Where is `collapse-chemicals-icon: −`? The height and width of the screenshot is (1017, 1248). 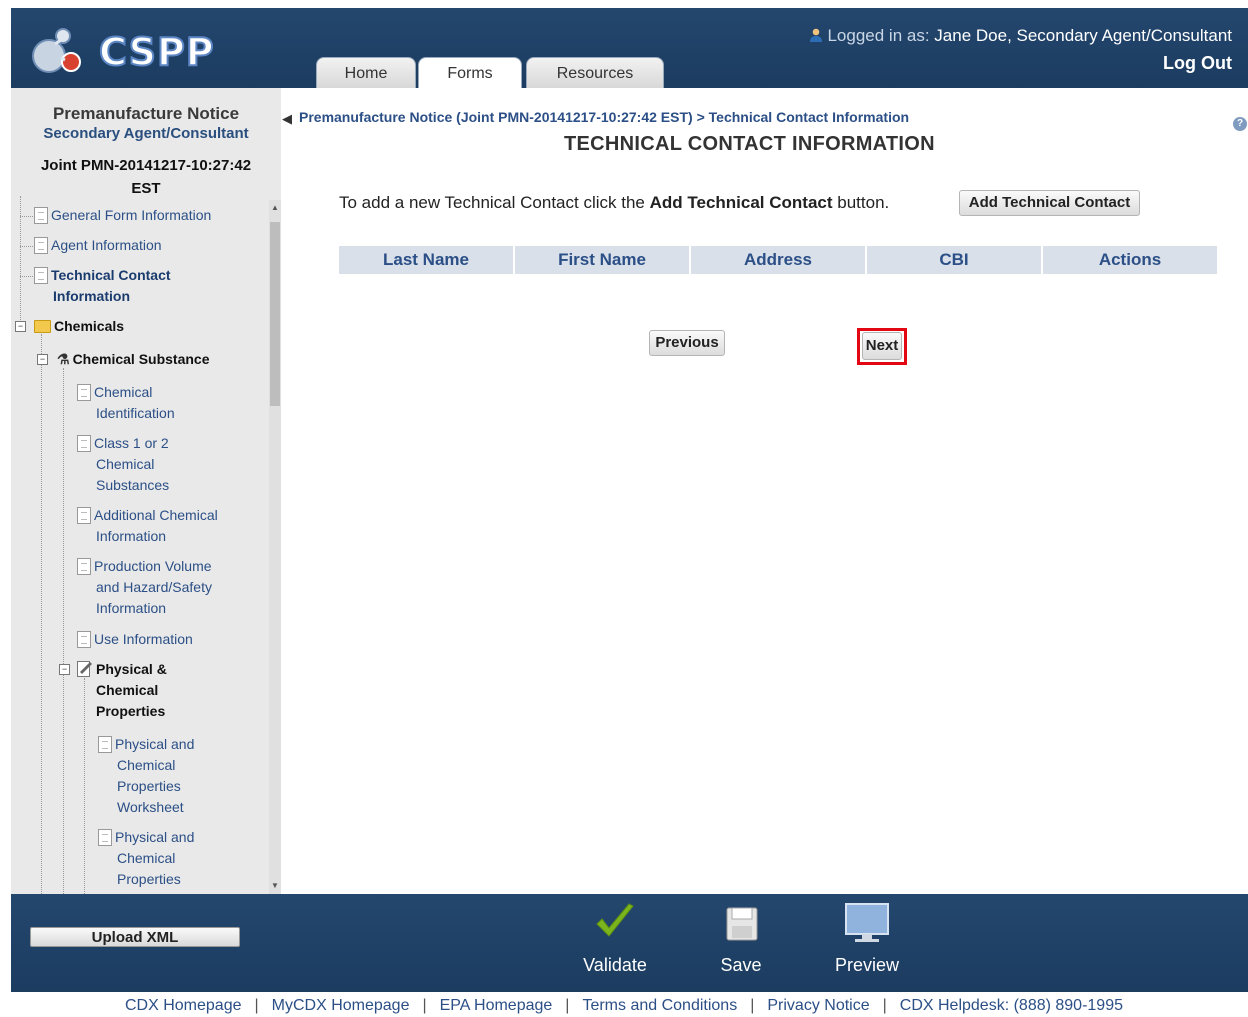
collapse-chemicals-icon: − is located at coordinates (20, 326).